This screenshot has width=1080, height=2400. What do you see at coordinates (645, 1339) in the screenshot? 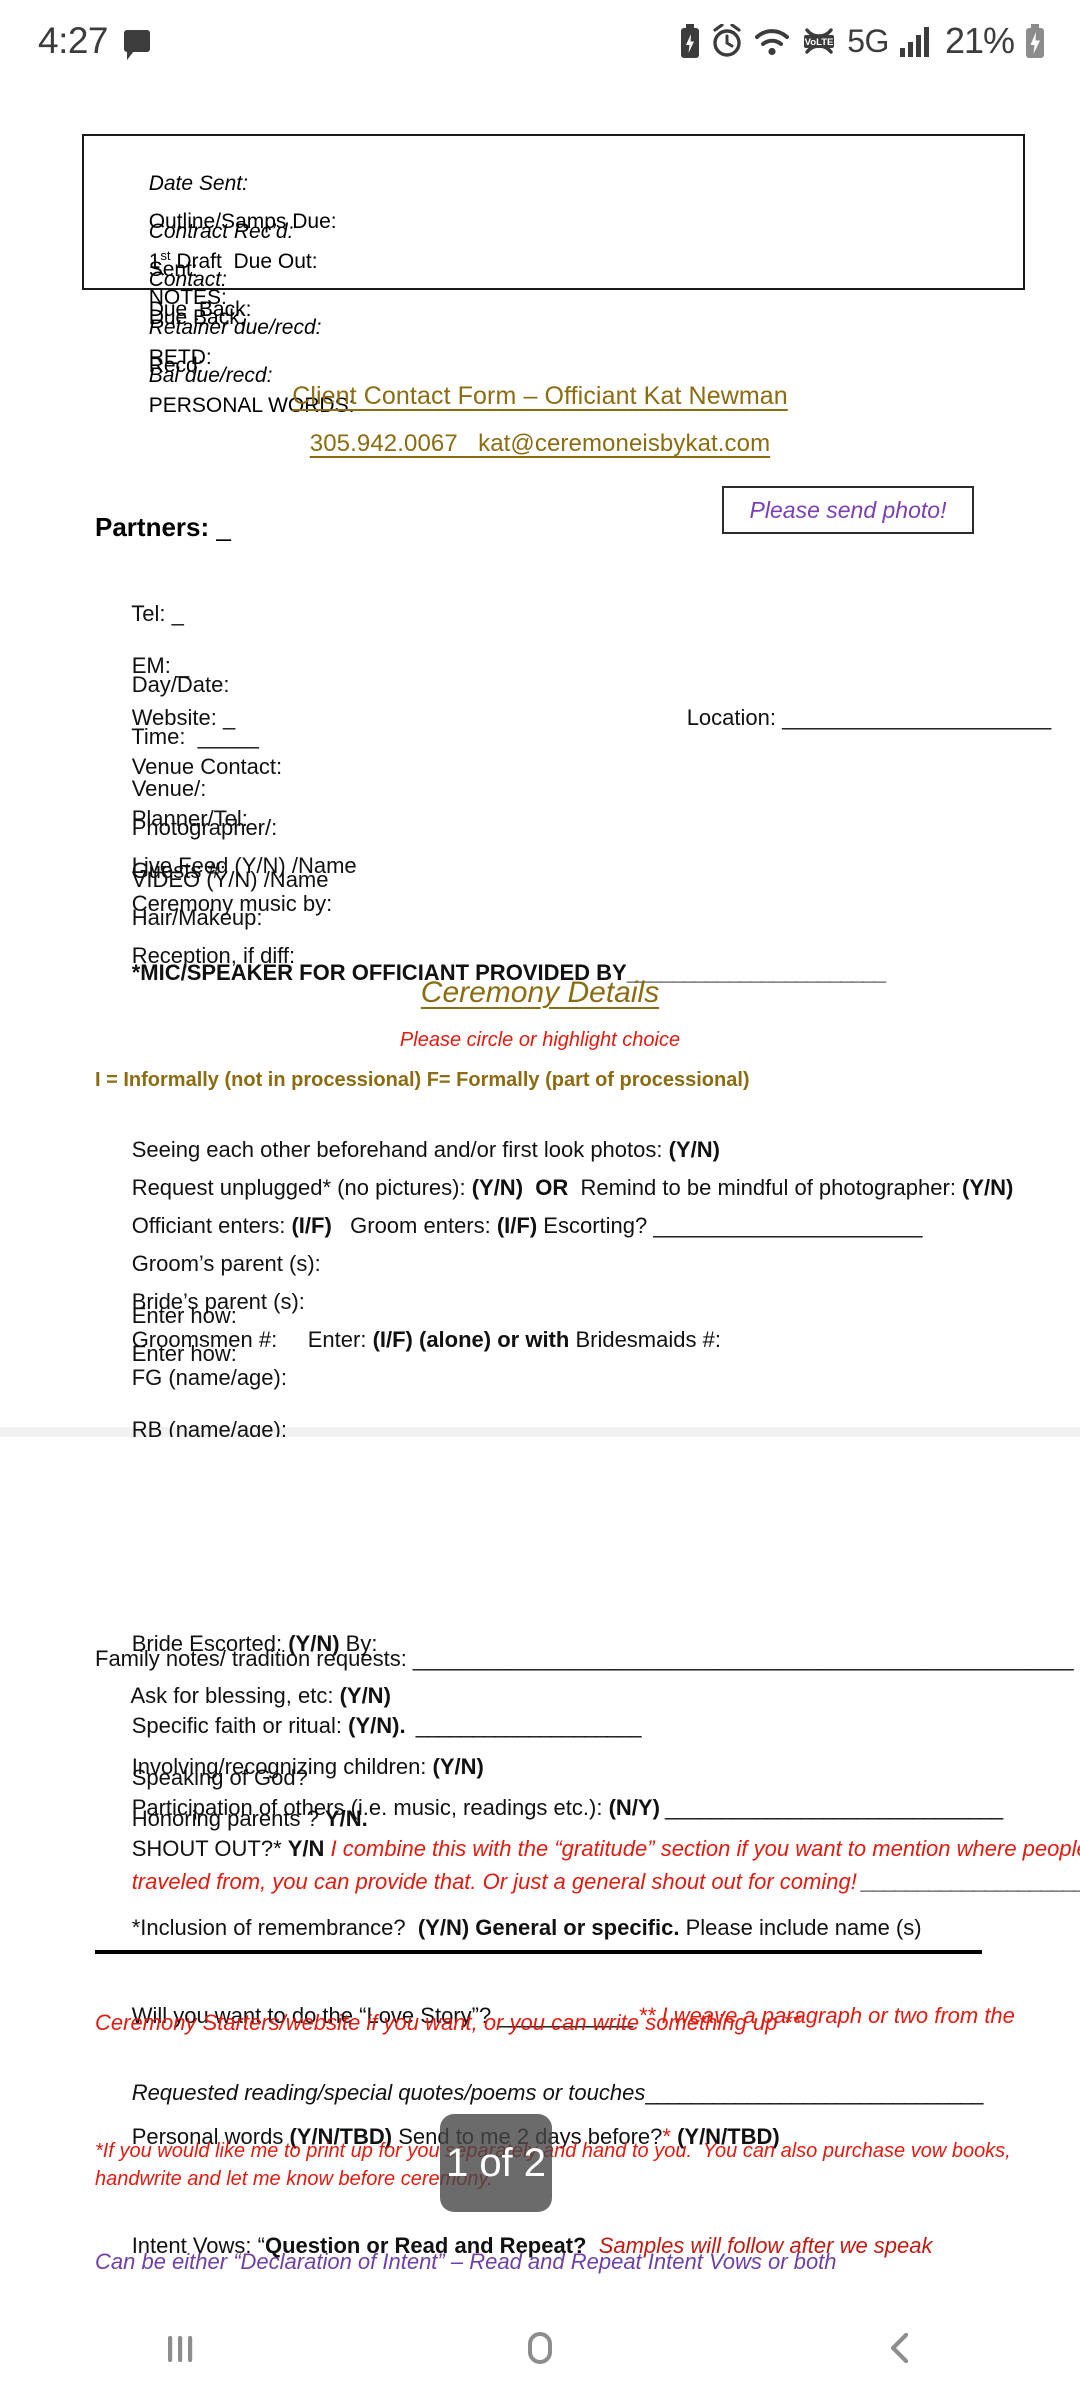
I see `bridesmaids-label: Bridesmaids #:` at bounding box center [645, 1339].